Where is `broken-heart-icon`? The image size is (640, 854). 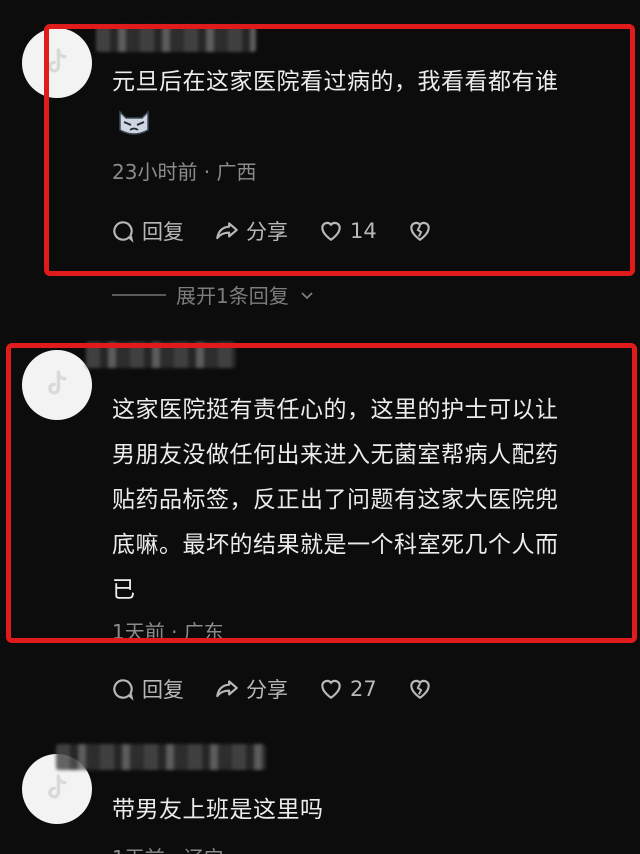
broken-heart-icon is located at coordinates (419, 689).